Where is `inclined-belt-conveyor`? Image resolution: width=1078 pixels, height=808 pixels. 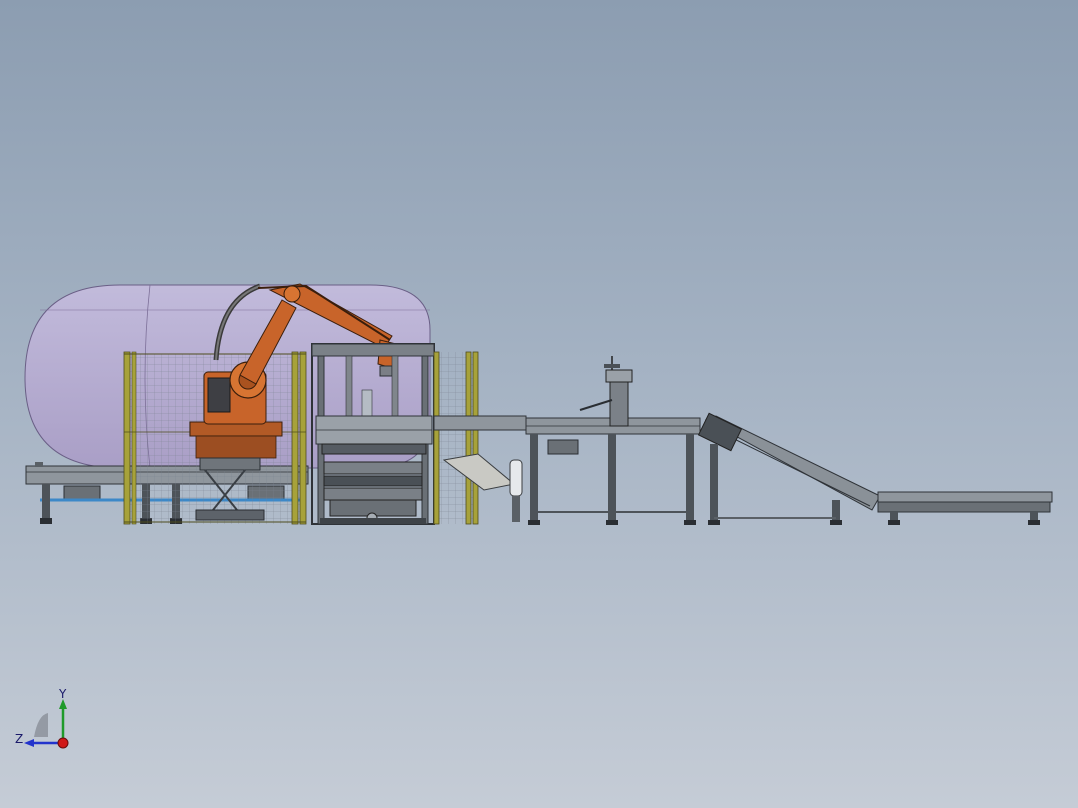
inclined-belt-conveyor is located at coordinates (789, 468).